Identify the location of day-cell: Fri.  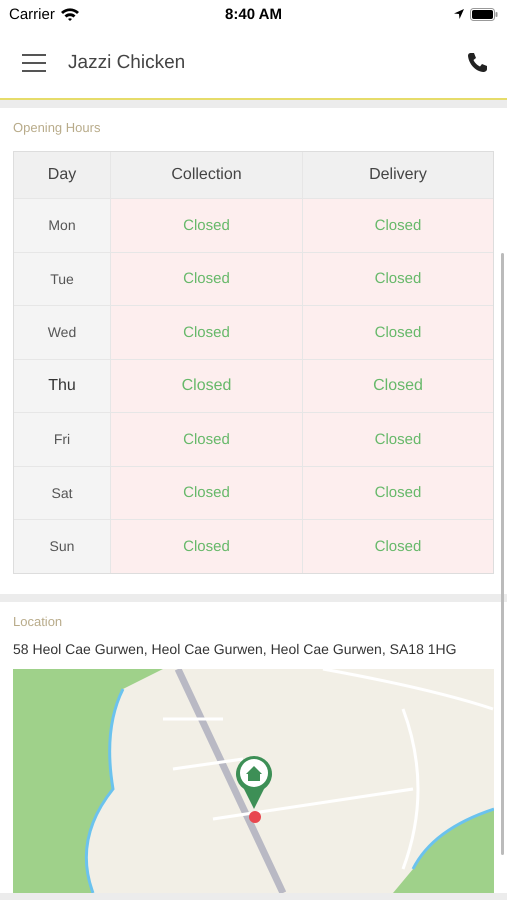
(62, 439).